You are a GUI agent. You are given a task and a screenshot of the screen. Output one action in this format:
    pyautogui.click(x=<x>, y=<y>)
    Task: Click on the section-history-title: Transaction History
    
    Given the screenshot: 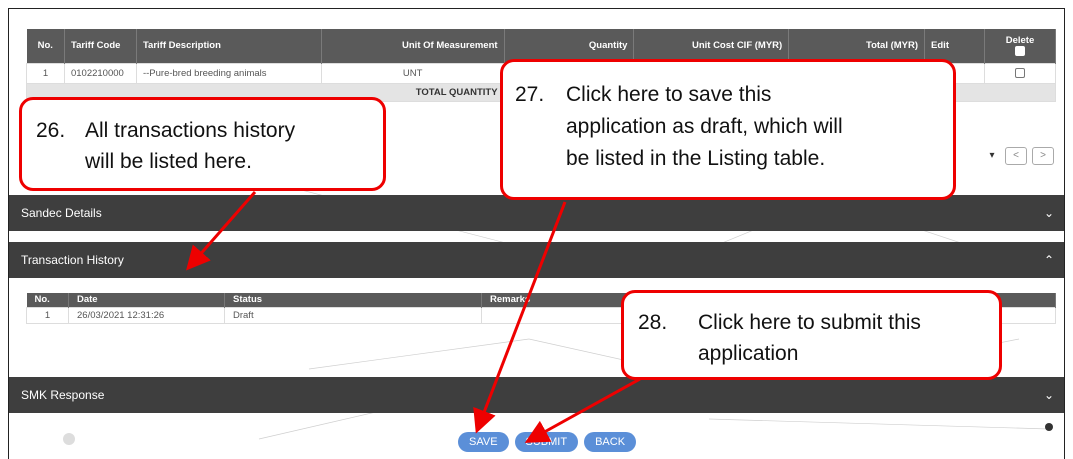 What is the action you would take?
    pyautogui.click(x=72, y=260)
    